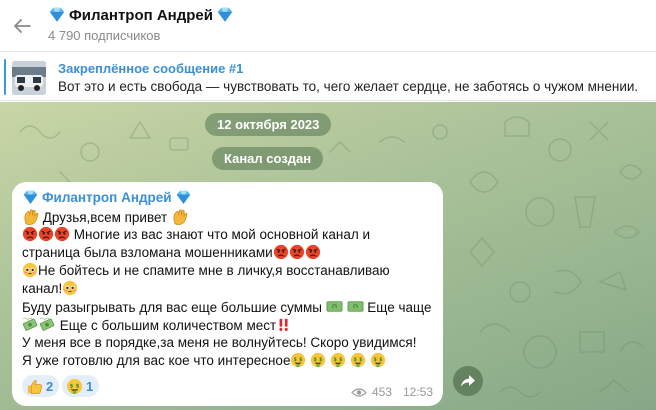 The height and width of the screenshot is (410, 656). What do you see at coordinates (5, 77) in the screenshot?
I see `pinned-indicator` at bounding box center [5, 77].